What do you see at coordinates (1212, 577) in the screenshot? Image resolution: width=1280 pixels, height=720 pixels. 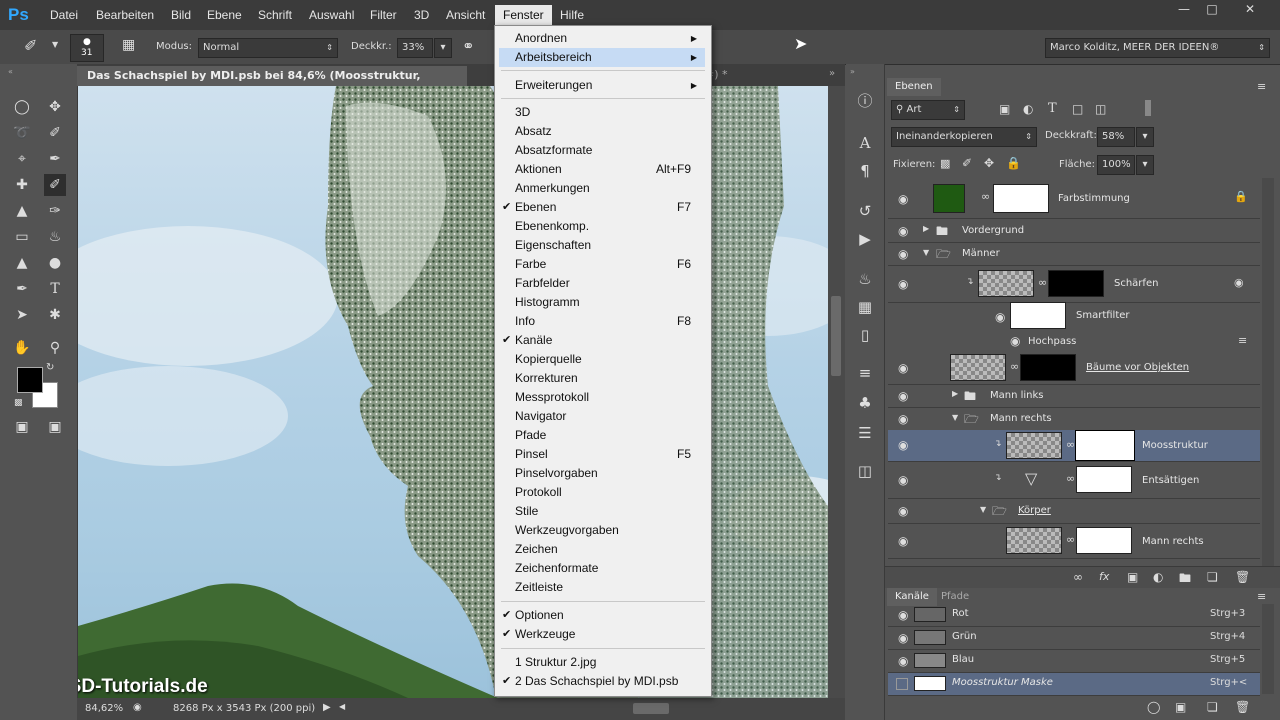 I see `new-layer-icon: ❏` at bounding box center [1212, 577].